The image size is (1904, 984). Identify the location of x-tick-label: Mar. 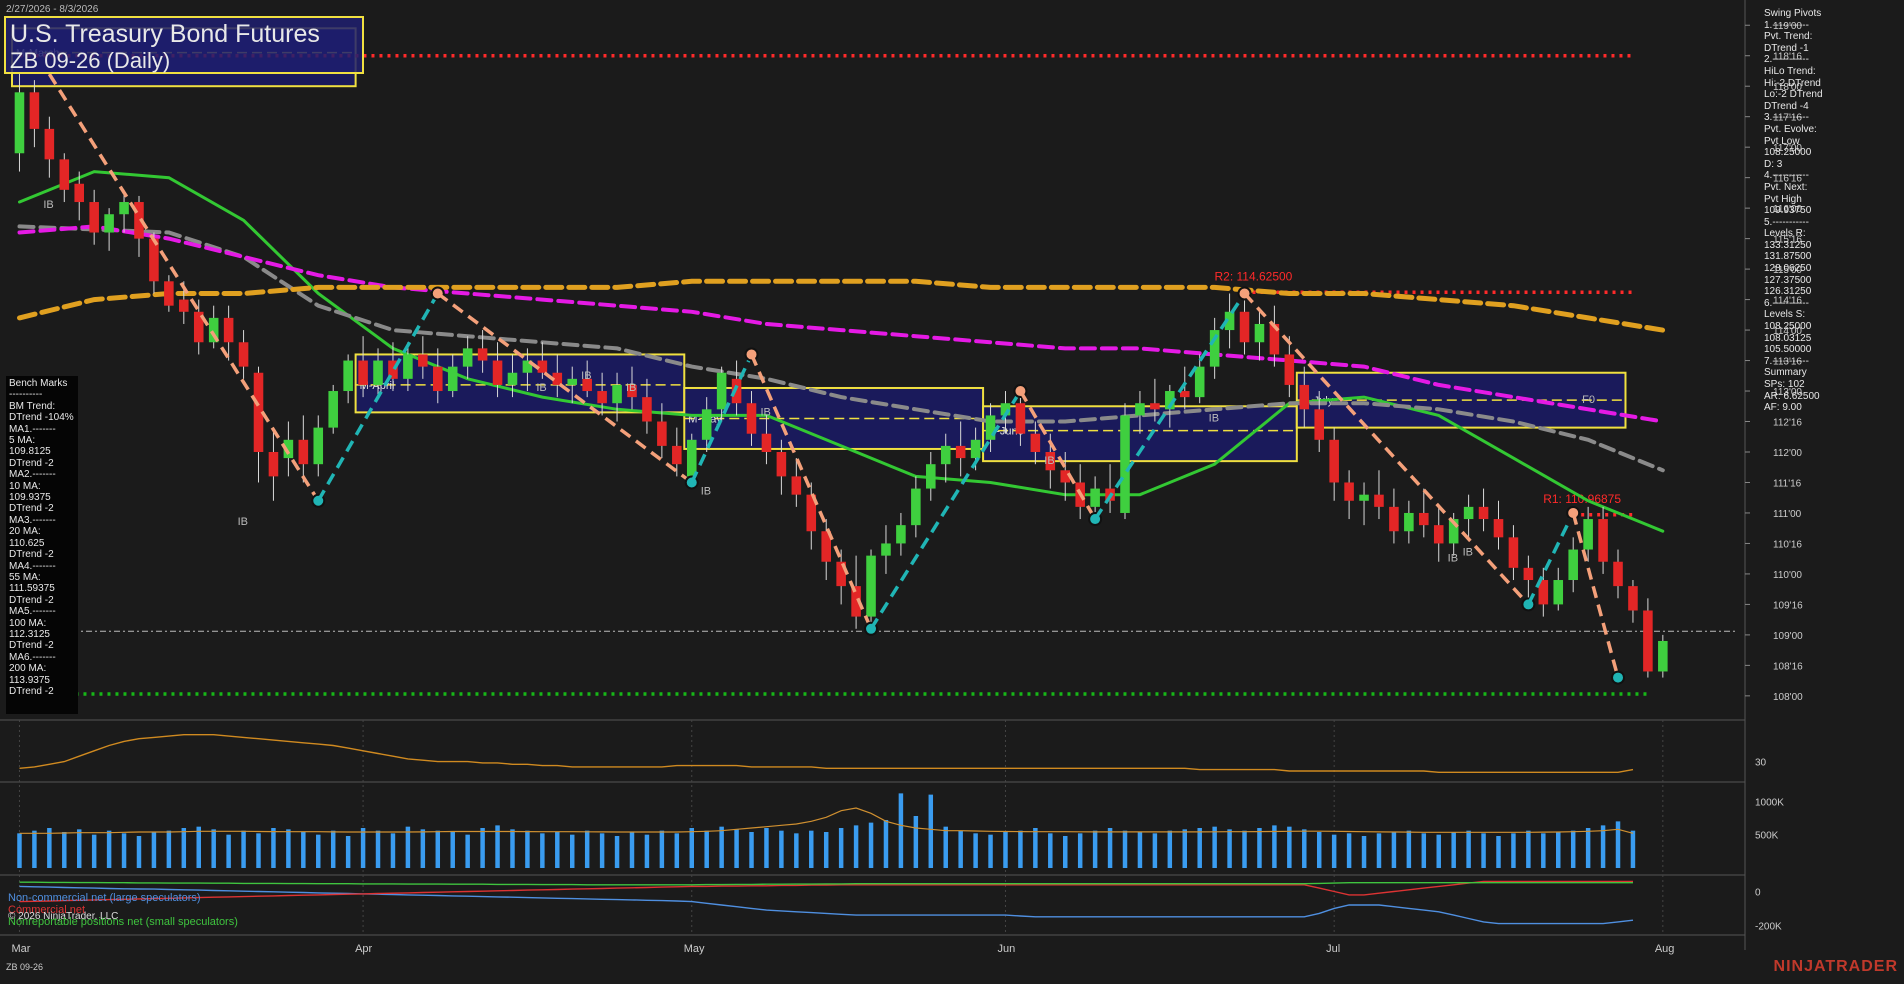
(20, 949).